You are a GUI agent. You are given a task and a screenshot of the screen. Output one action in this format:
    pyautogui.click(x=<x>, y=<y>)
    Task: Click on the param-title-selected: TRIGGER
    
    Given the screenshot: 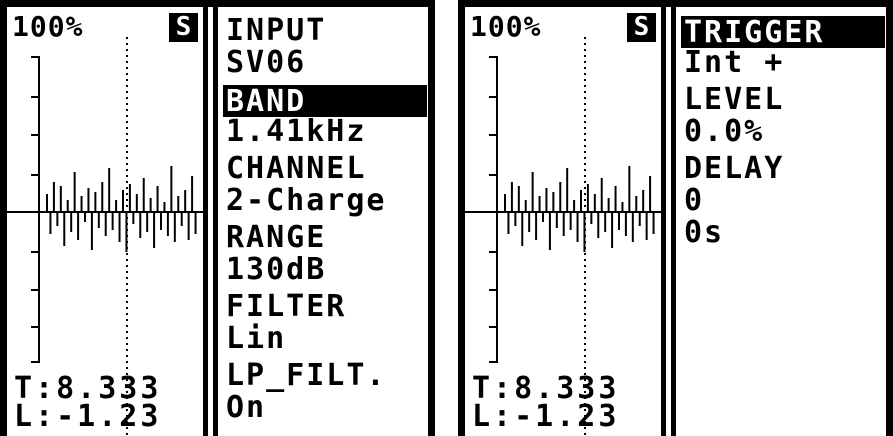 What is the action you would take?
    pyautogui.click(x=783, y=32)
    